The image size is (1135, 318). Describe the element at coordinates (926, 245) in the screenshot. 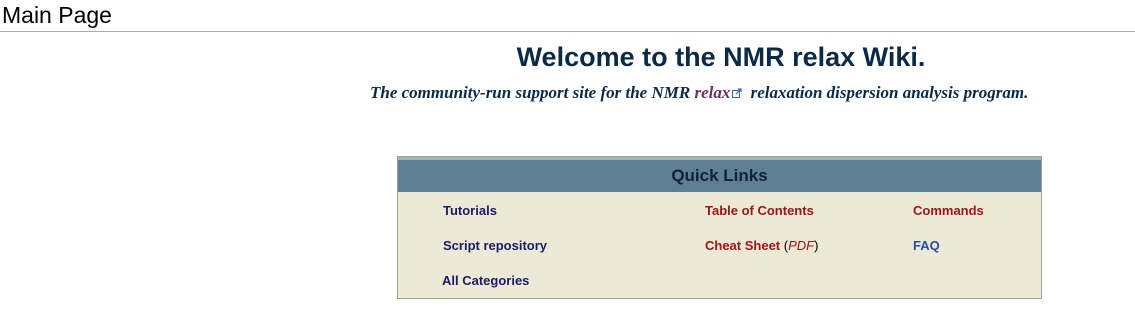

I see `link-faq: FAQ` at that location.